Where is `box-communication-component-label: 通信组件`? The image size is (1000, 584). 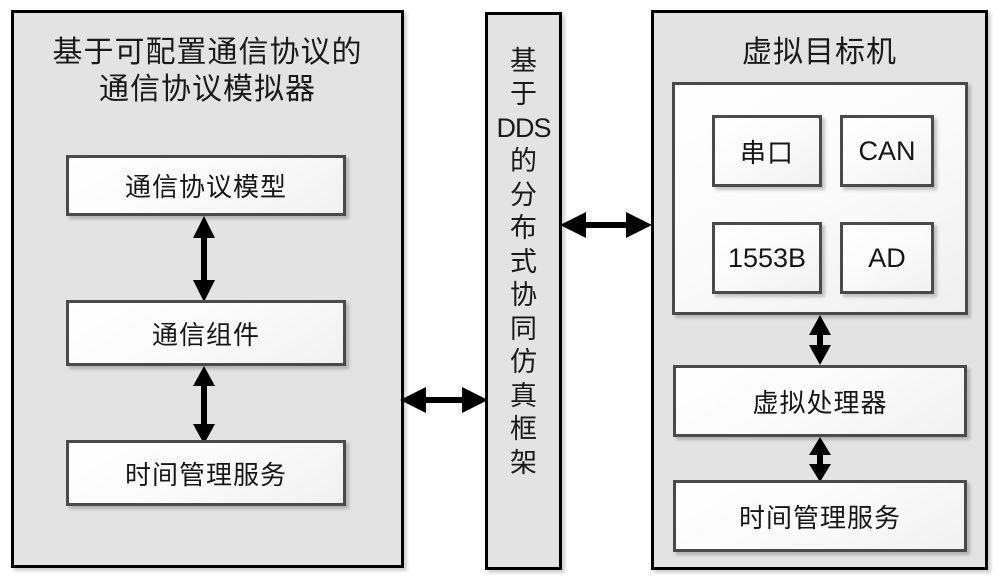
box-communication-component-label: 通信组件 is located at coordinates (205, 335).